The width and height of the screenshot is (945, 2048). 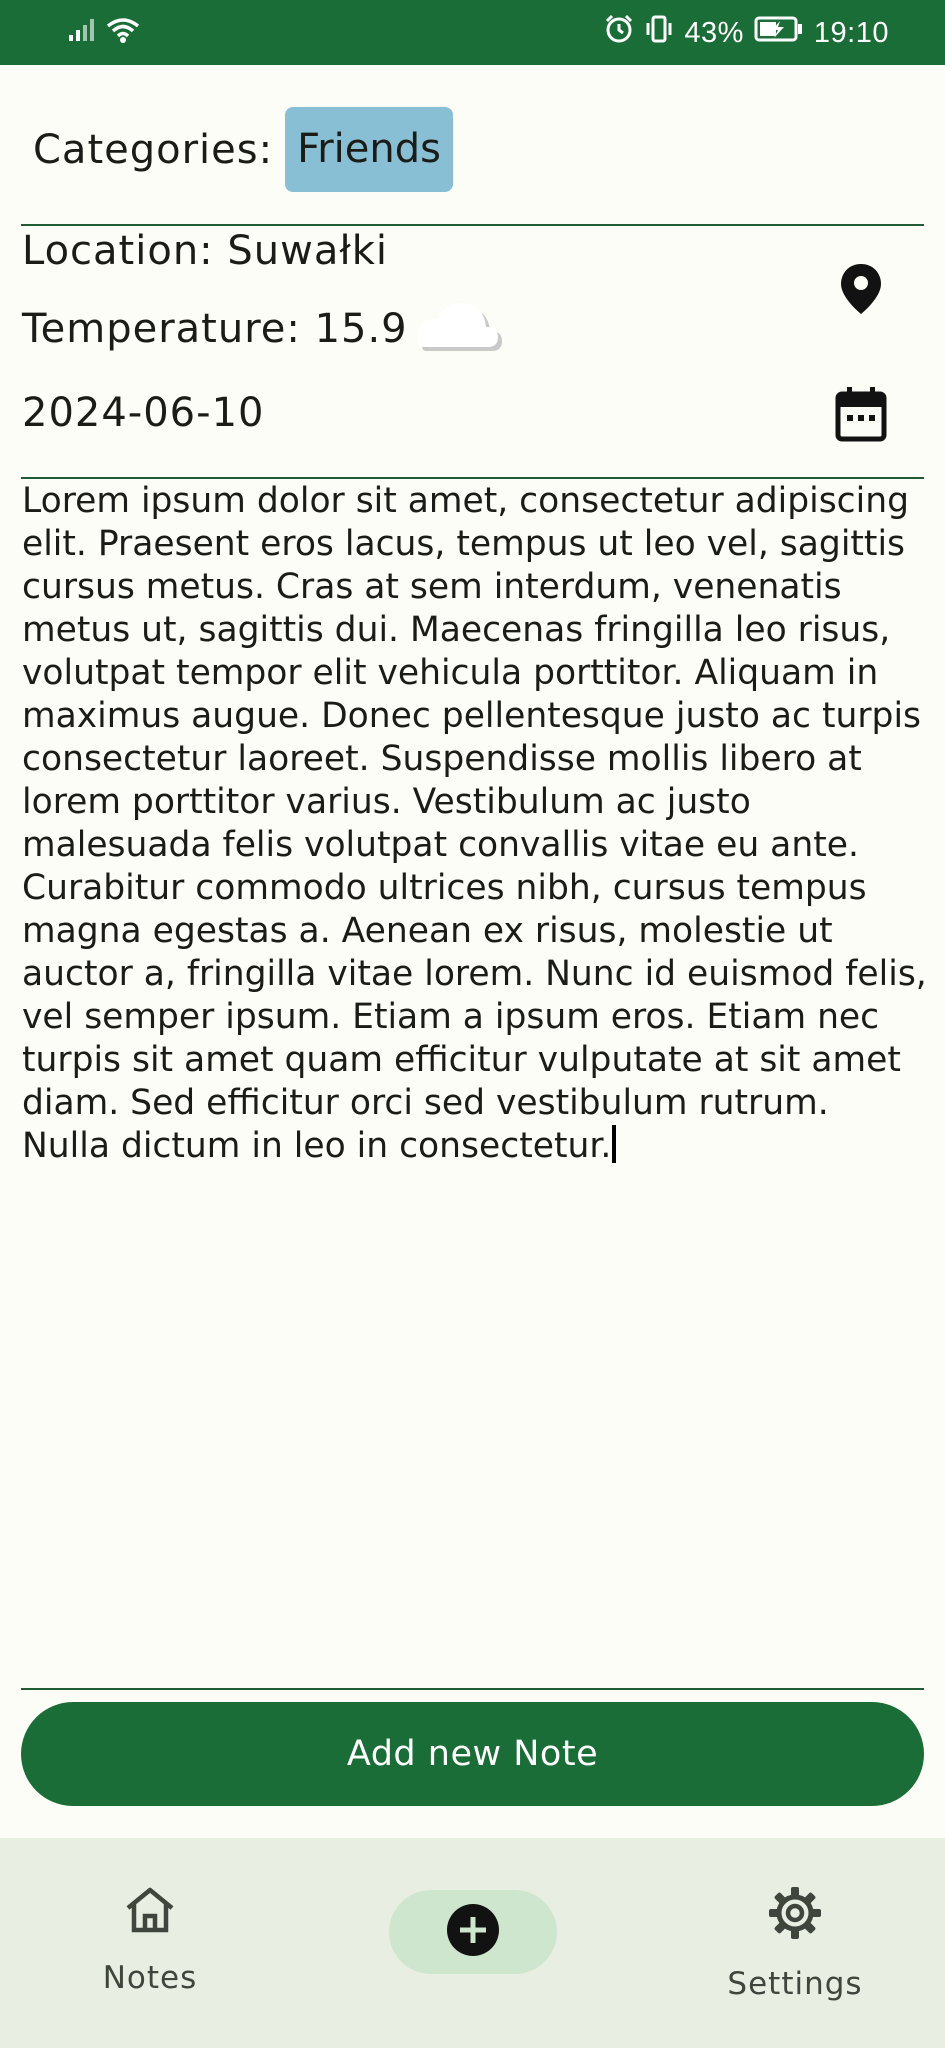 I want to click on clock: 19:10, so click(x=851, y=32).